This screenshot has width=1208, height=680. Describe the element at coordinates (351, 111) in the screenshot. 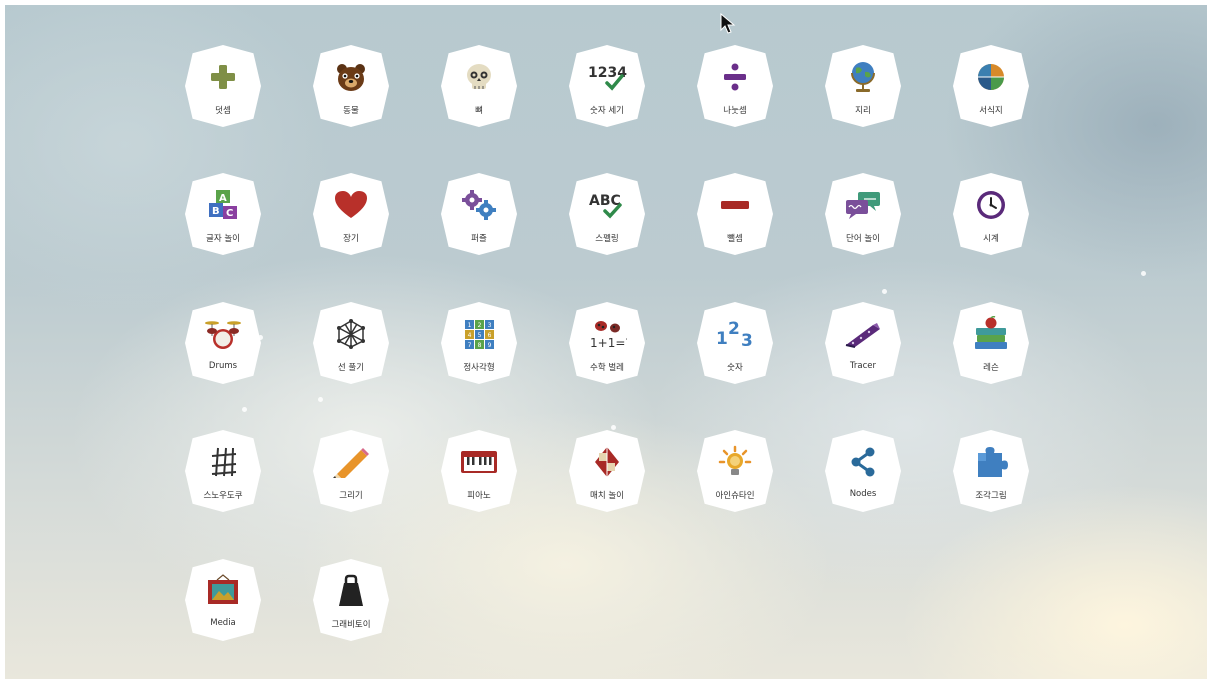

I see `app-tile-label: 동물` at that location.